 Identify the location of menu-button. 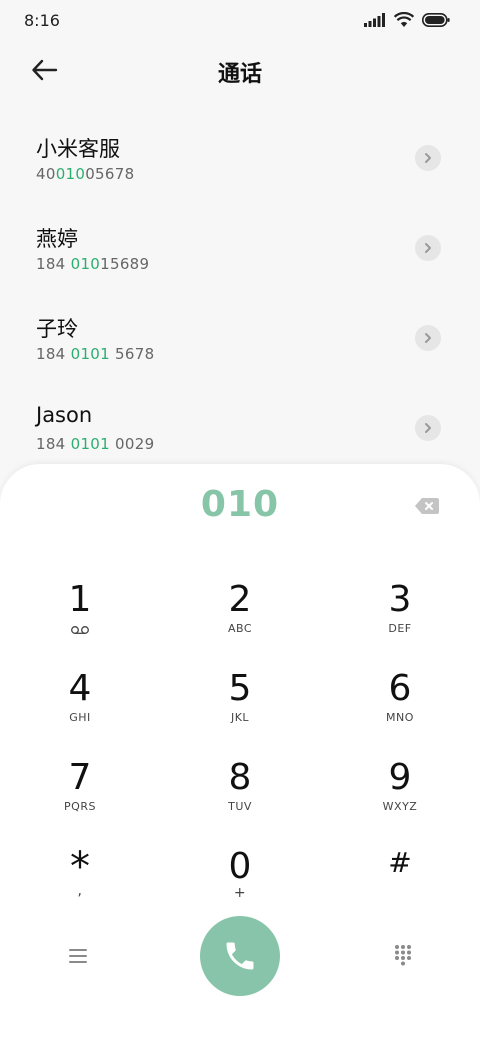
(78, 956).